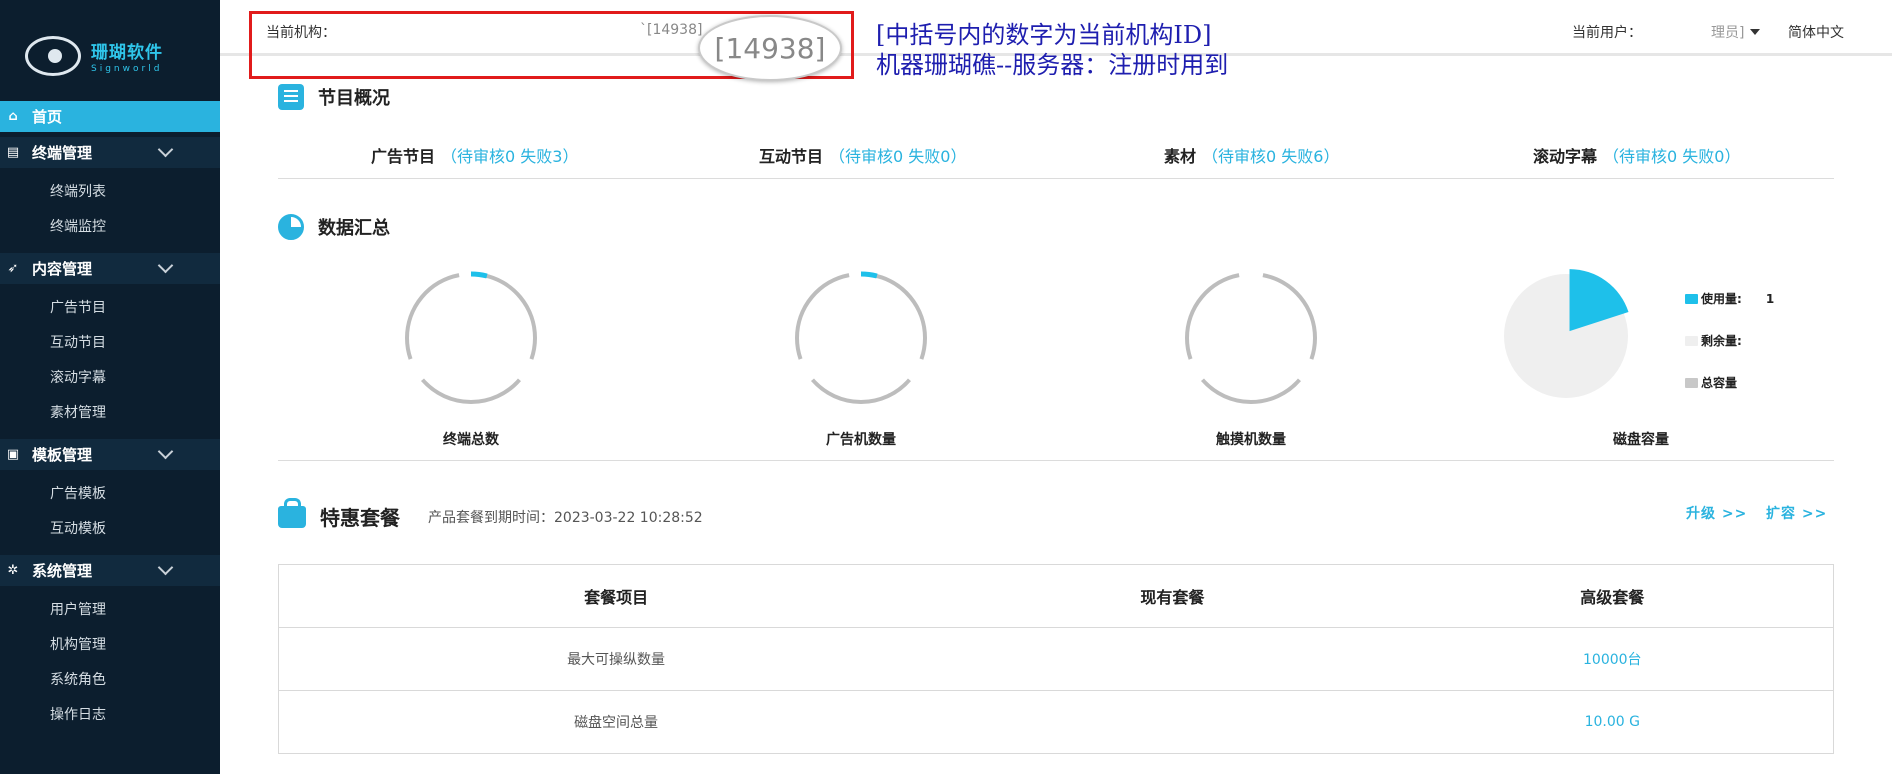 The width and height of the screenshot is (1892, 774). What do you see at coordinates (1796, 513) in the screenshot?
I see `expand-link: 扩容 >>` at bounding box center [1796, 513].